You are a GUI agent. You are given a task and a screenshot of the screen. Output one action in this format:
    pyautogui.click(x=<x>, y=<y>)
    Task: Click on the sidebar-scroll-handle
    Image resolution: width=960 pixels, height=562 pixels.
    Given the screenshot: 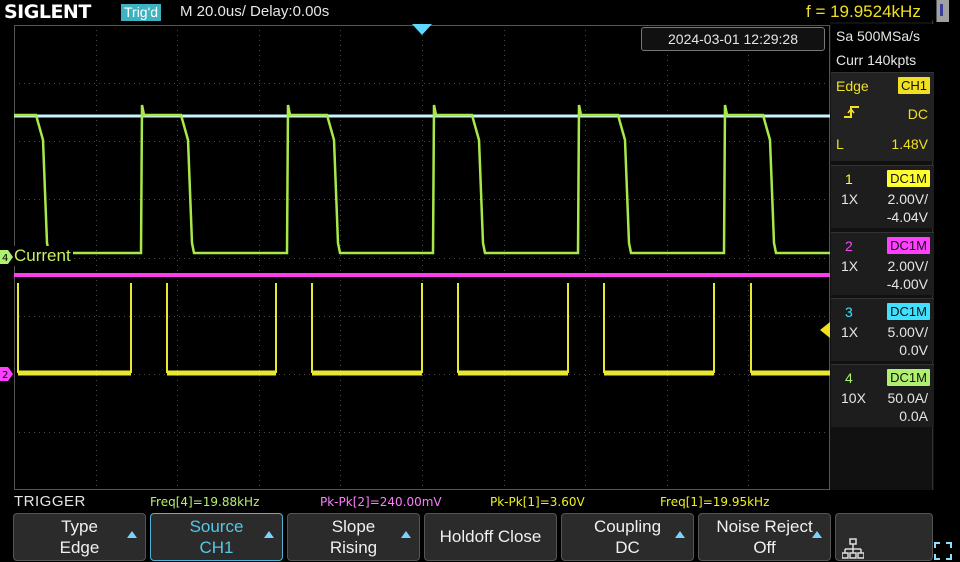 What is the action you would take?
    pyautogui.click(x=942, y=11)
    